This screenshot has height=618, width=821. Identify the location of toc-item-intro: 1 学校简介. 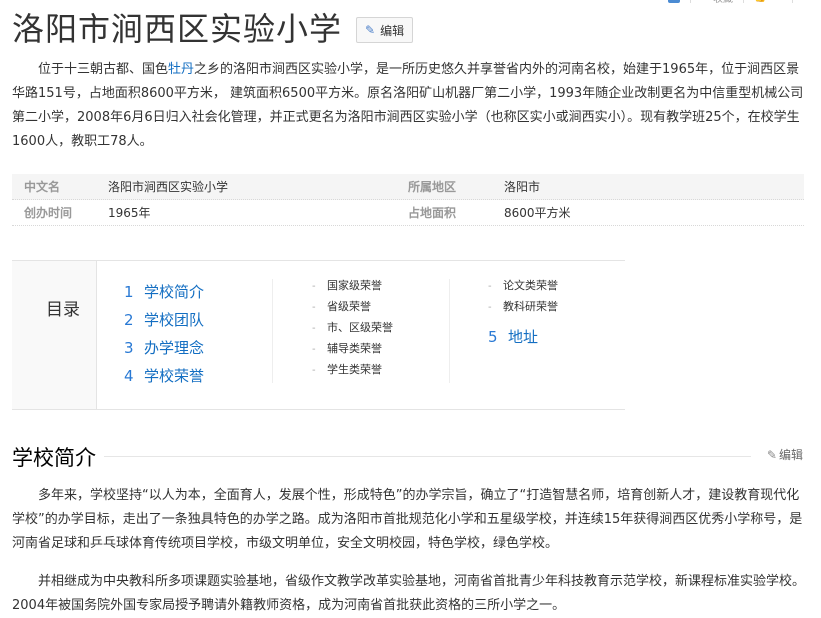
(164, 292).